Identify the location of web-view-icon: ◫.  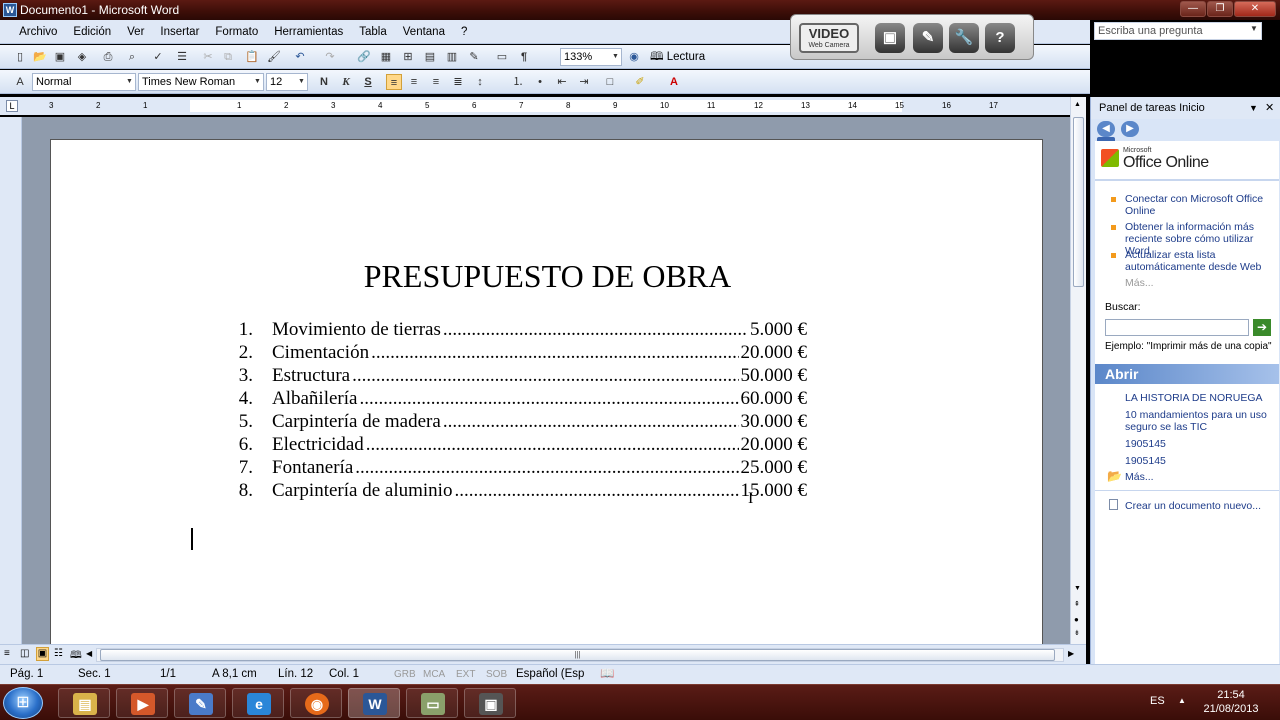
(24, 653).